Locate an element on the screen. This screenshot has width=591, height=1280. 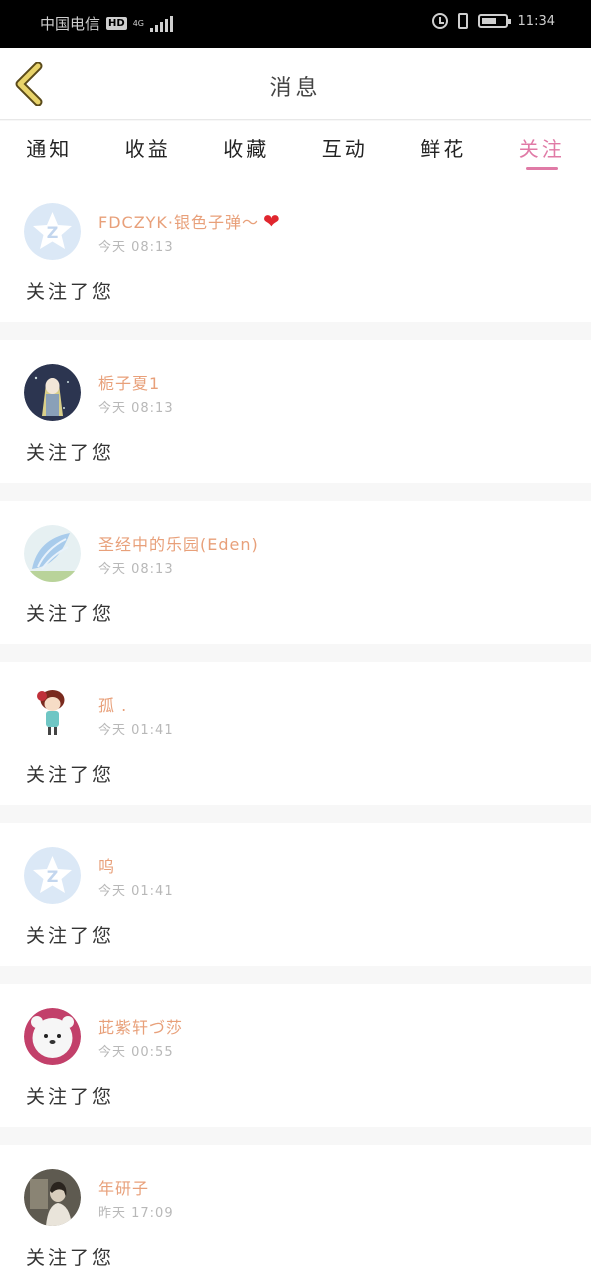
user-name: 孤 . is located at coordinates (112, 704).